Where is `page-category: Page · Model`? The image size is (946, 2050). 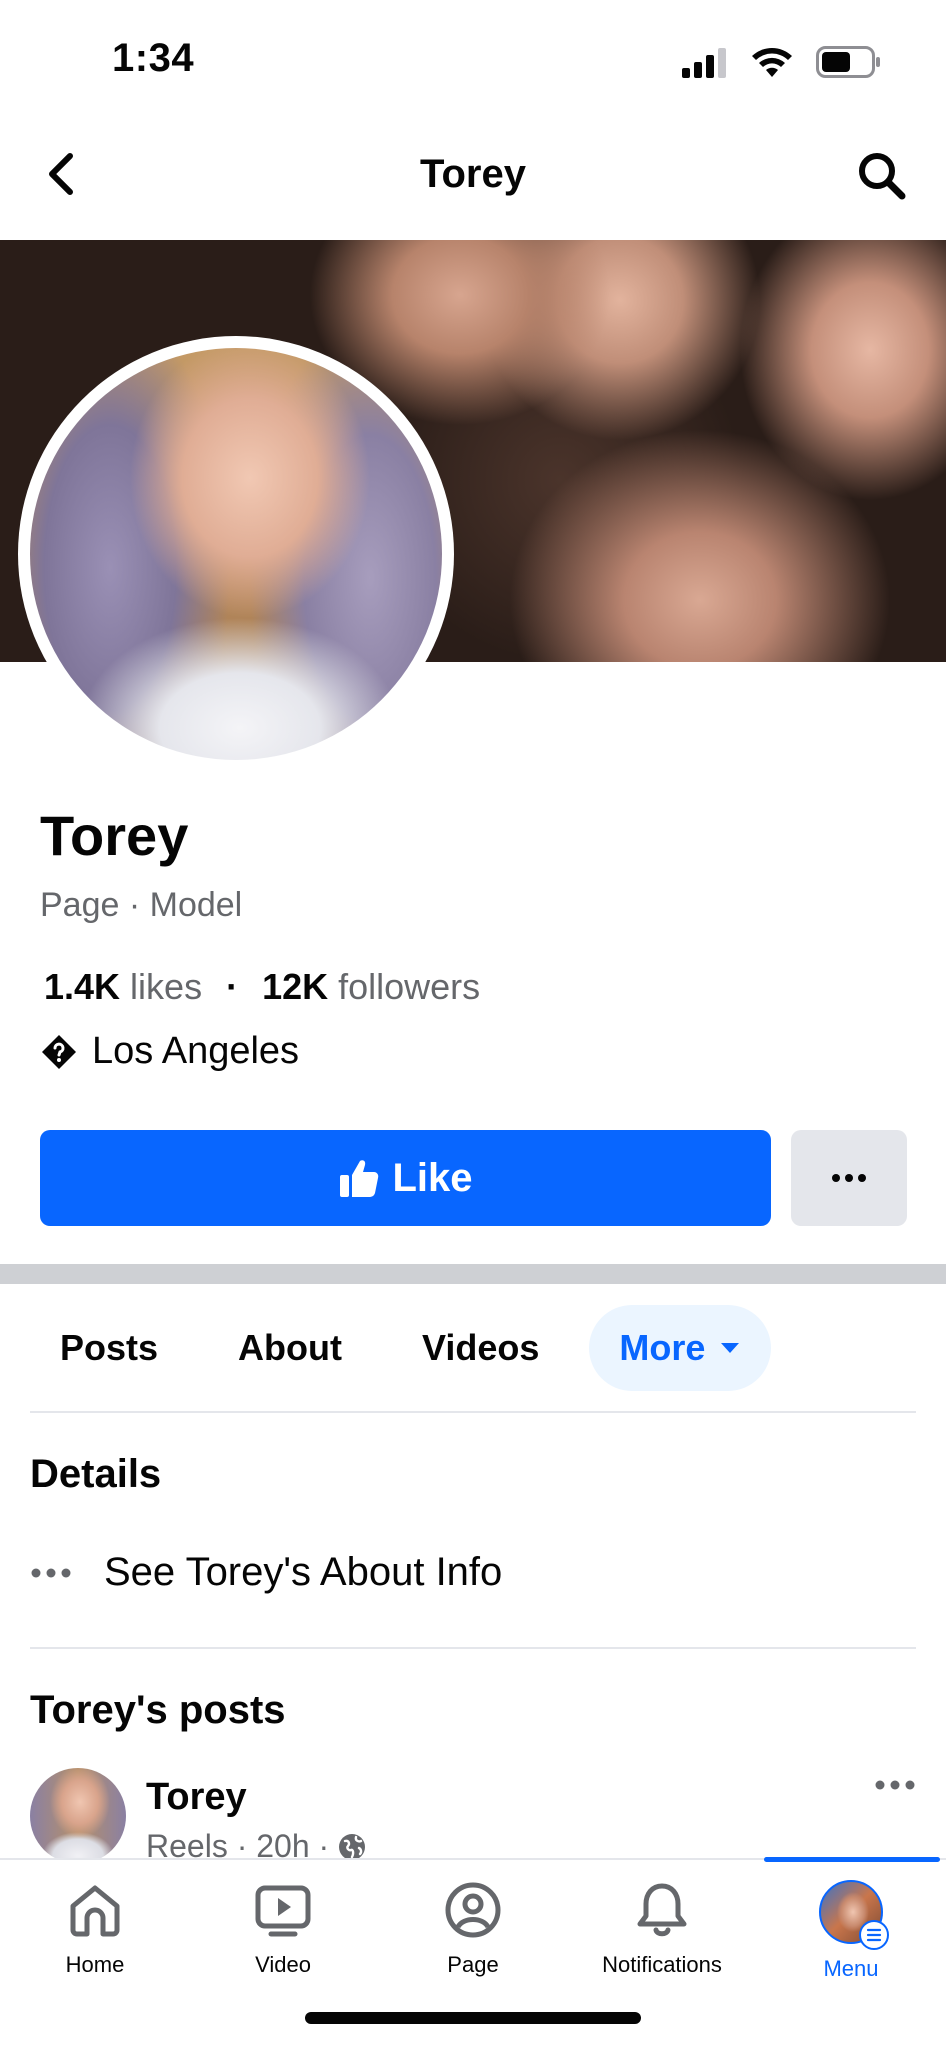 page-category: Page · Model is located at coordinates (141, 905).